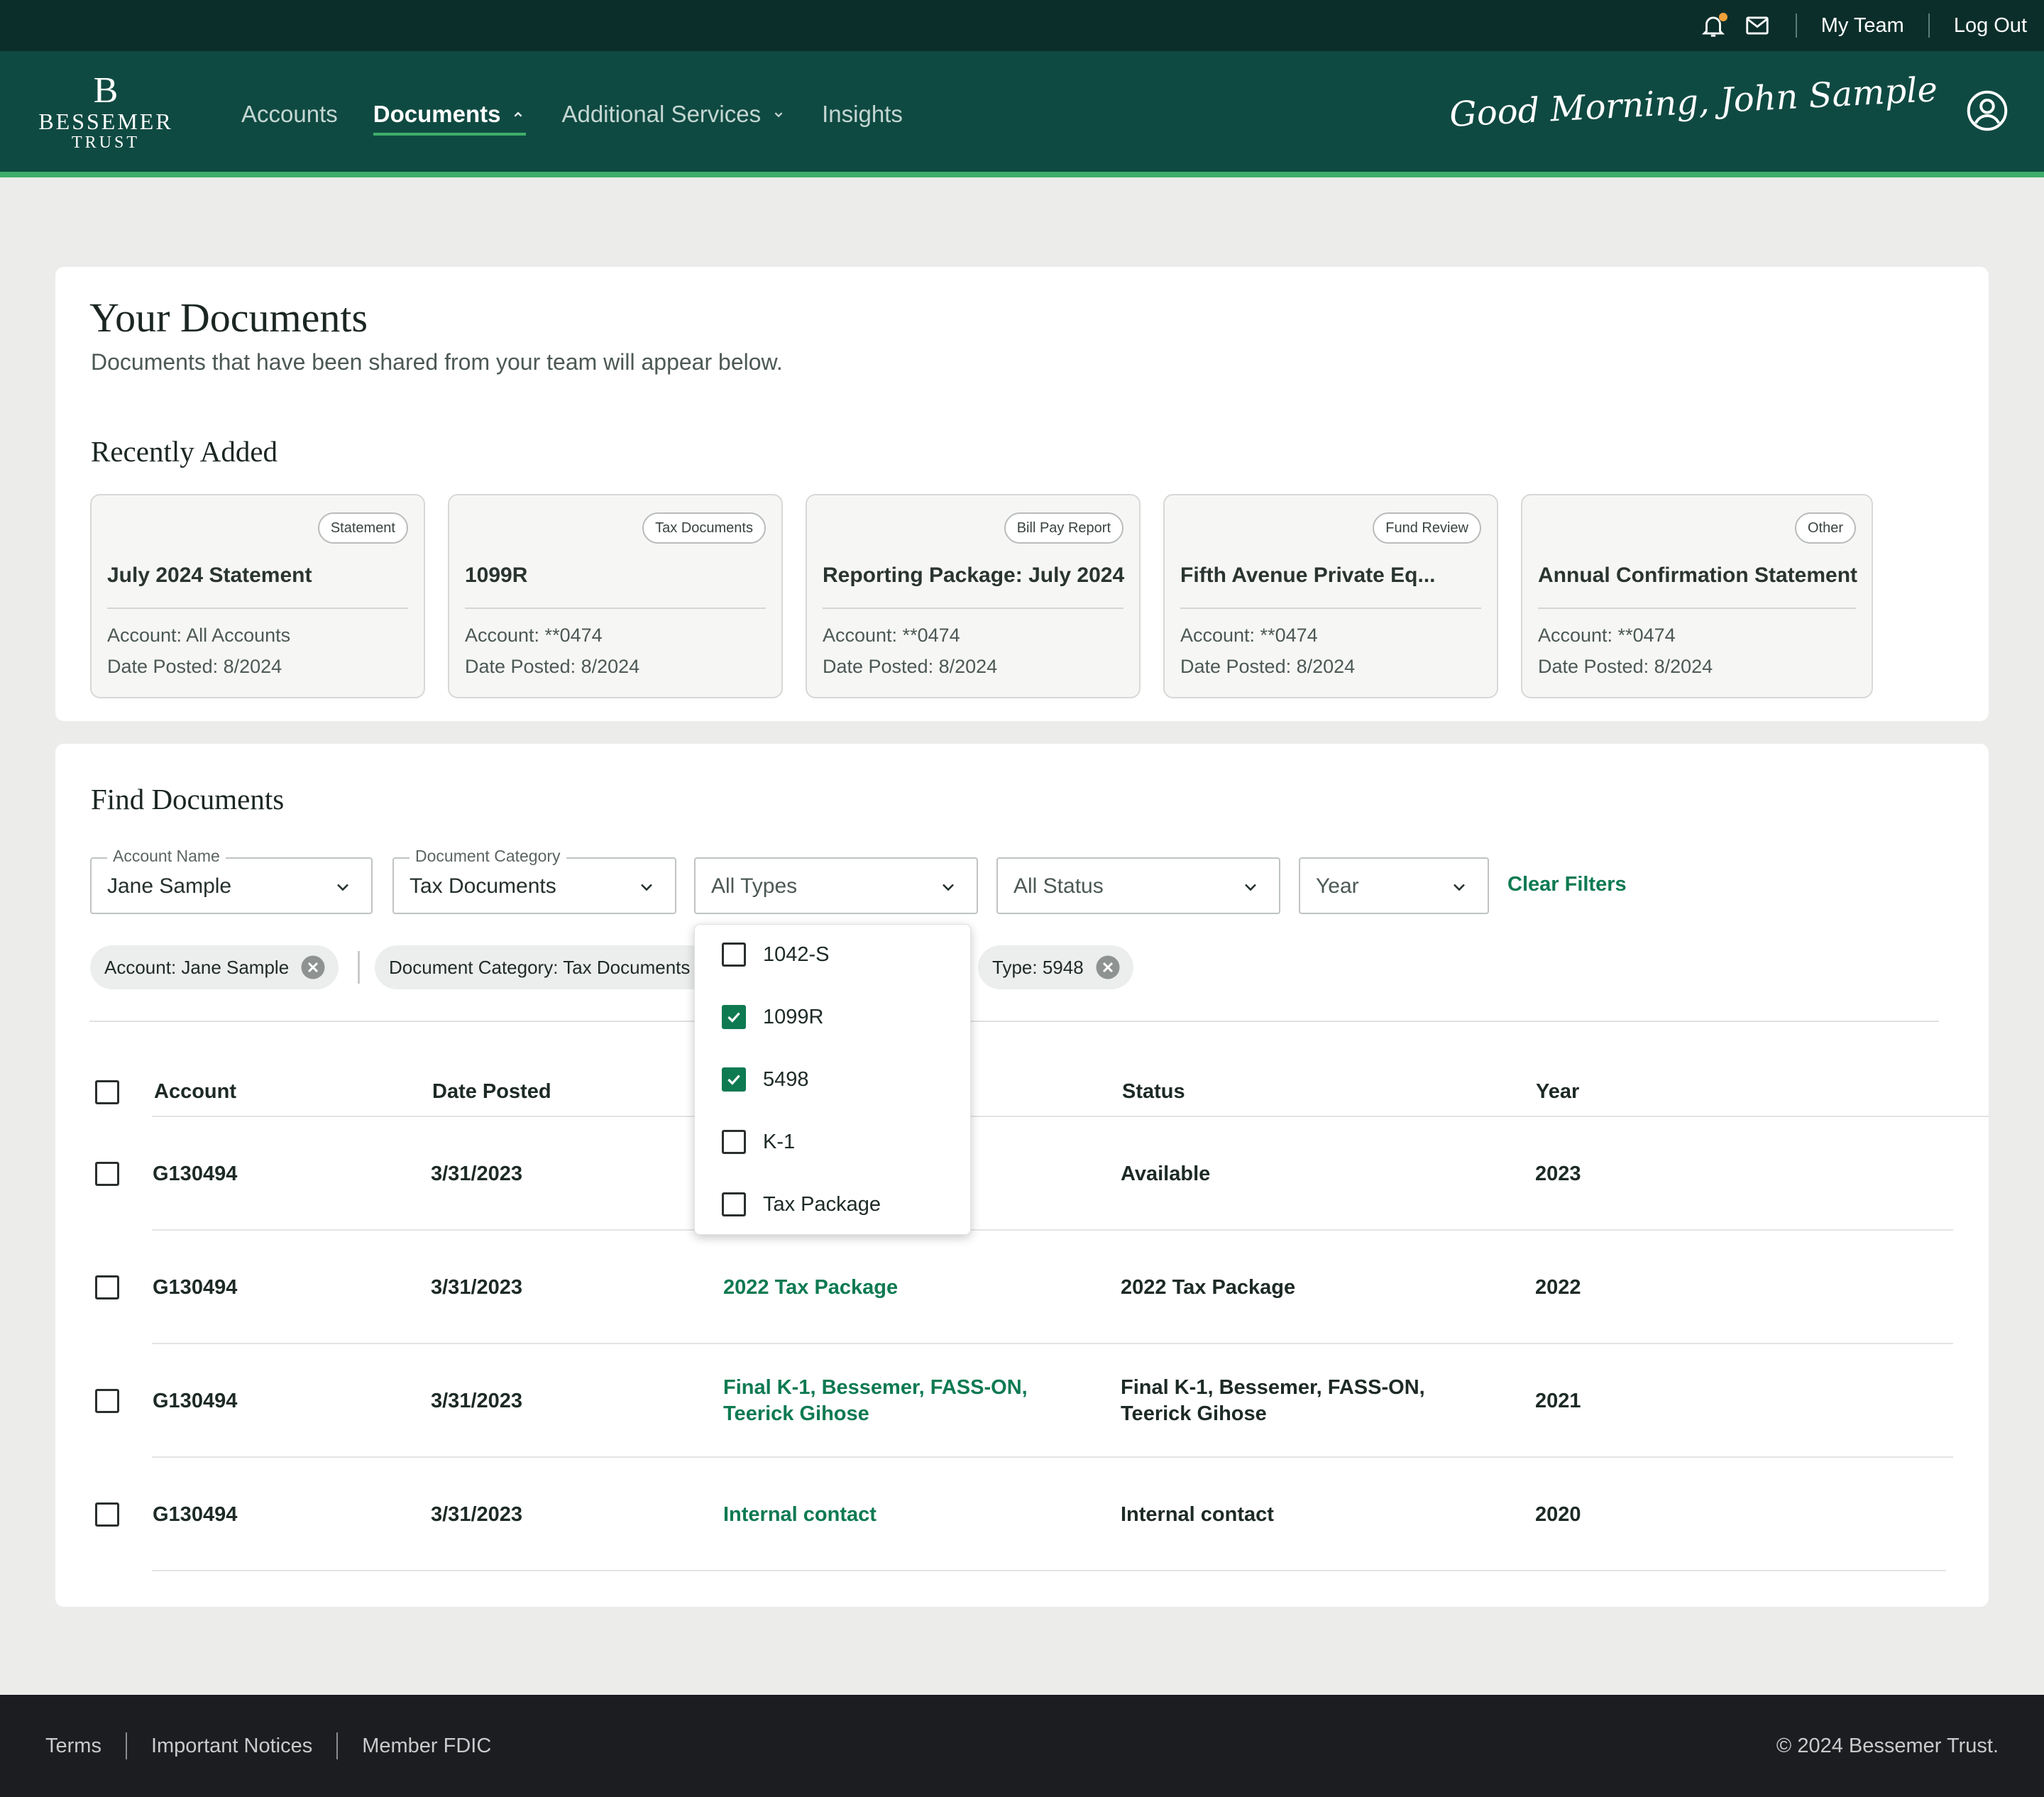 This screenshot has height=1797, width=2044. Describe the element at coordinates (801, 1204) in the screenshot. I see `type-option: Tax Package` at that location.